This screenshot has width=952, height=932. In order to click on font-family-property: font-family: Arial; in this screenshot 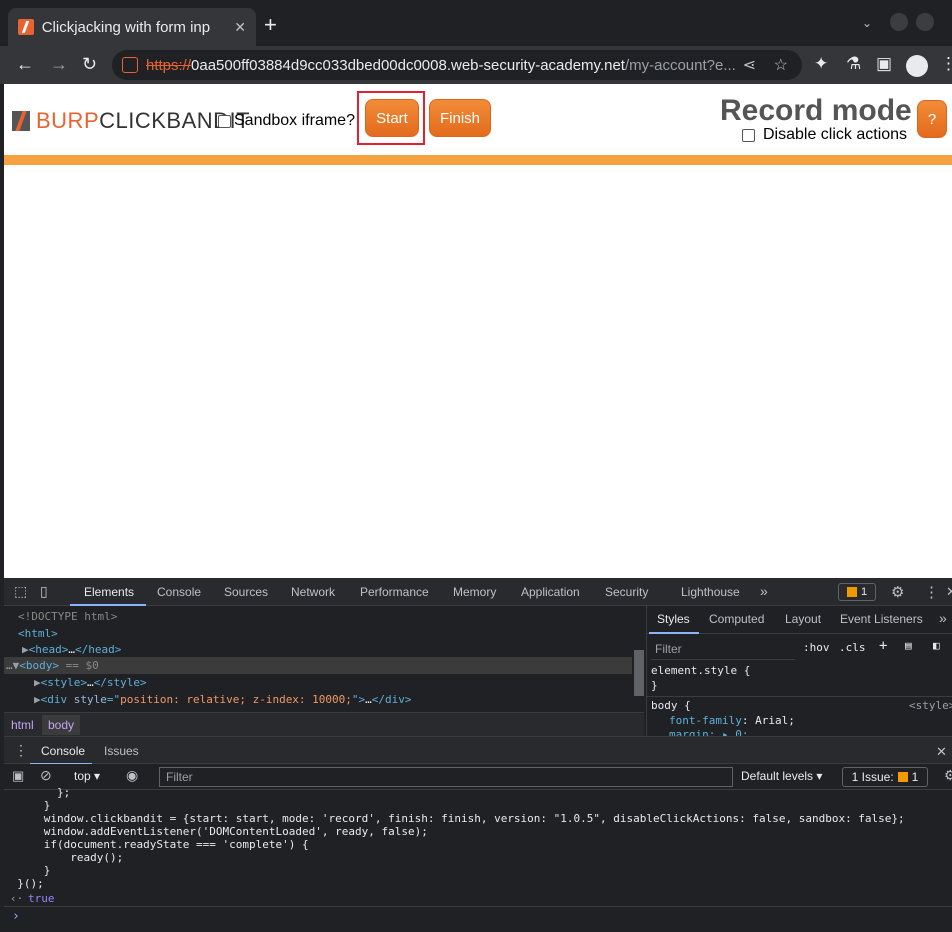, I will do `click(732, 720)`.